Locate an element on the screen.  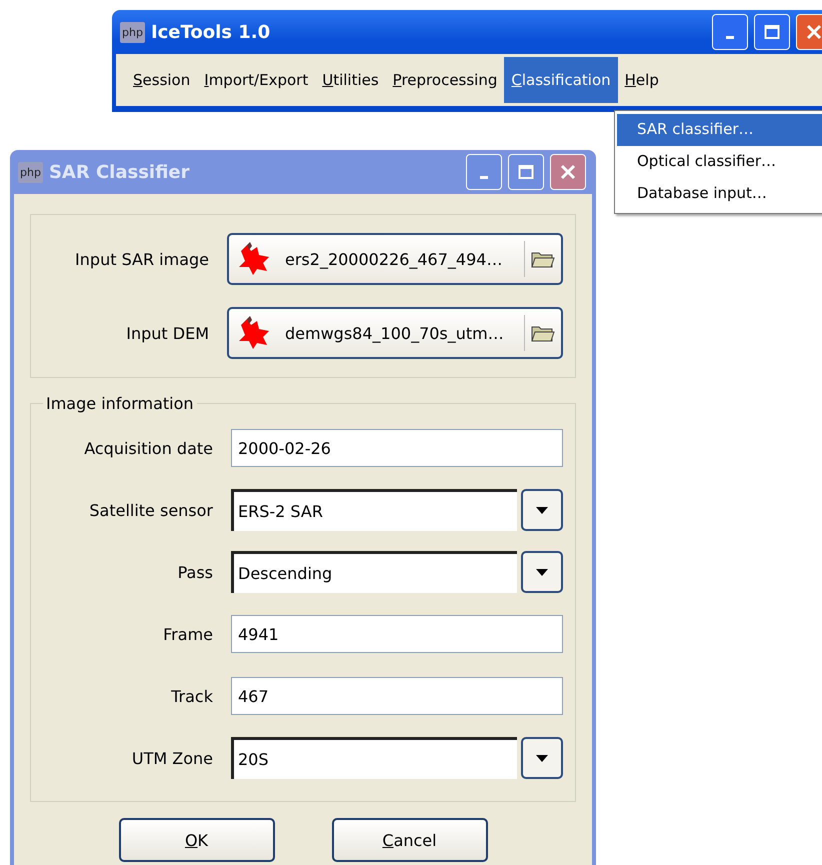
combo-field: ERS-2 SAR is located at coordinates (374, 510).